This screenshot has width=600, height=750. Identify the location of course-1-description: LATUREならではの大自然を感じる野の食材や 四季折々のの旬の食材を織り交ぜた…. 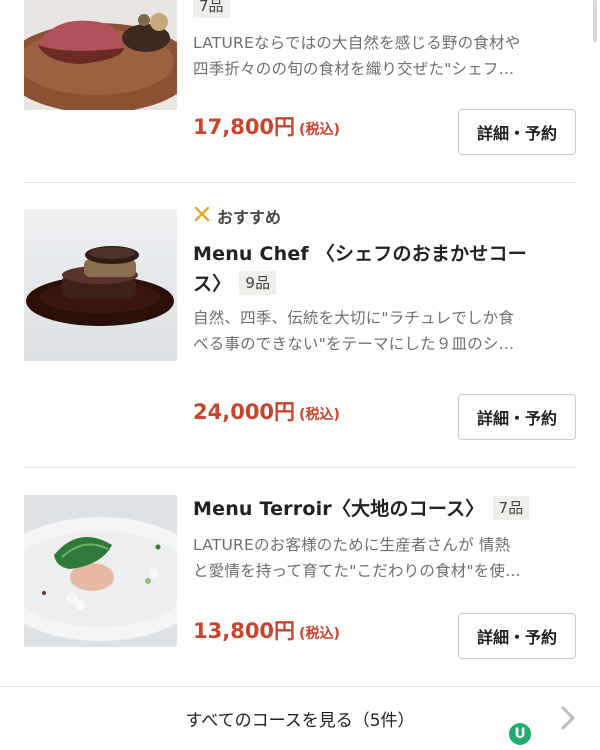
(357, 56).